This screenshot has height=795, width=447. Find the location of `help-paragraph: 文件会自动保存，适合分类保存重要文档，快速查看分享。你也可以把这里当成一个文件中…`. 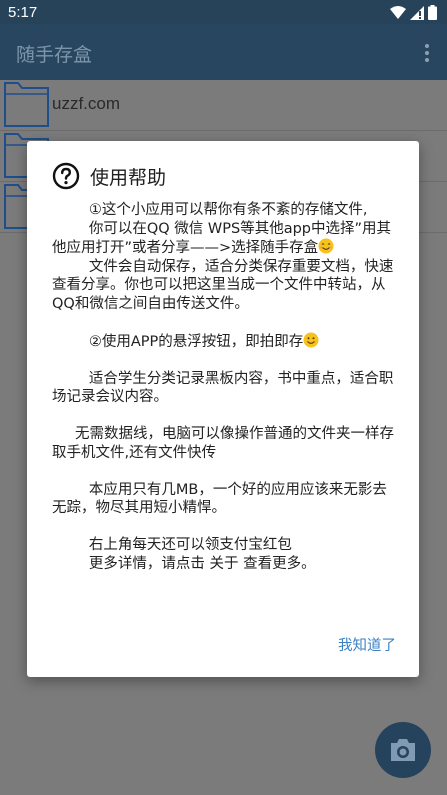

help-paragraph: 文件会自动保存，适合分类保存重要文档，快速查看分享。你也可以把这里当成一个文件中… is located at coordinates (223, 285).